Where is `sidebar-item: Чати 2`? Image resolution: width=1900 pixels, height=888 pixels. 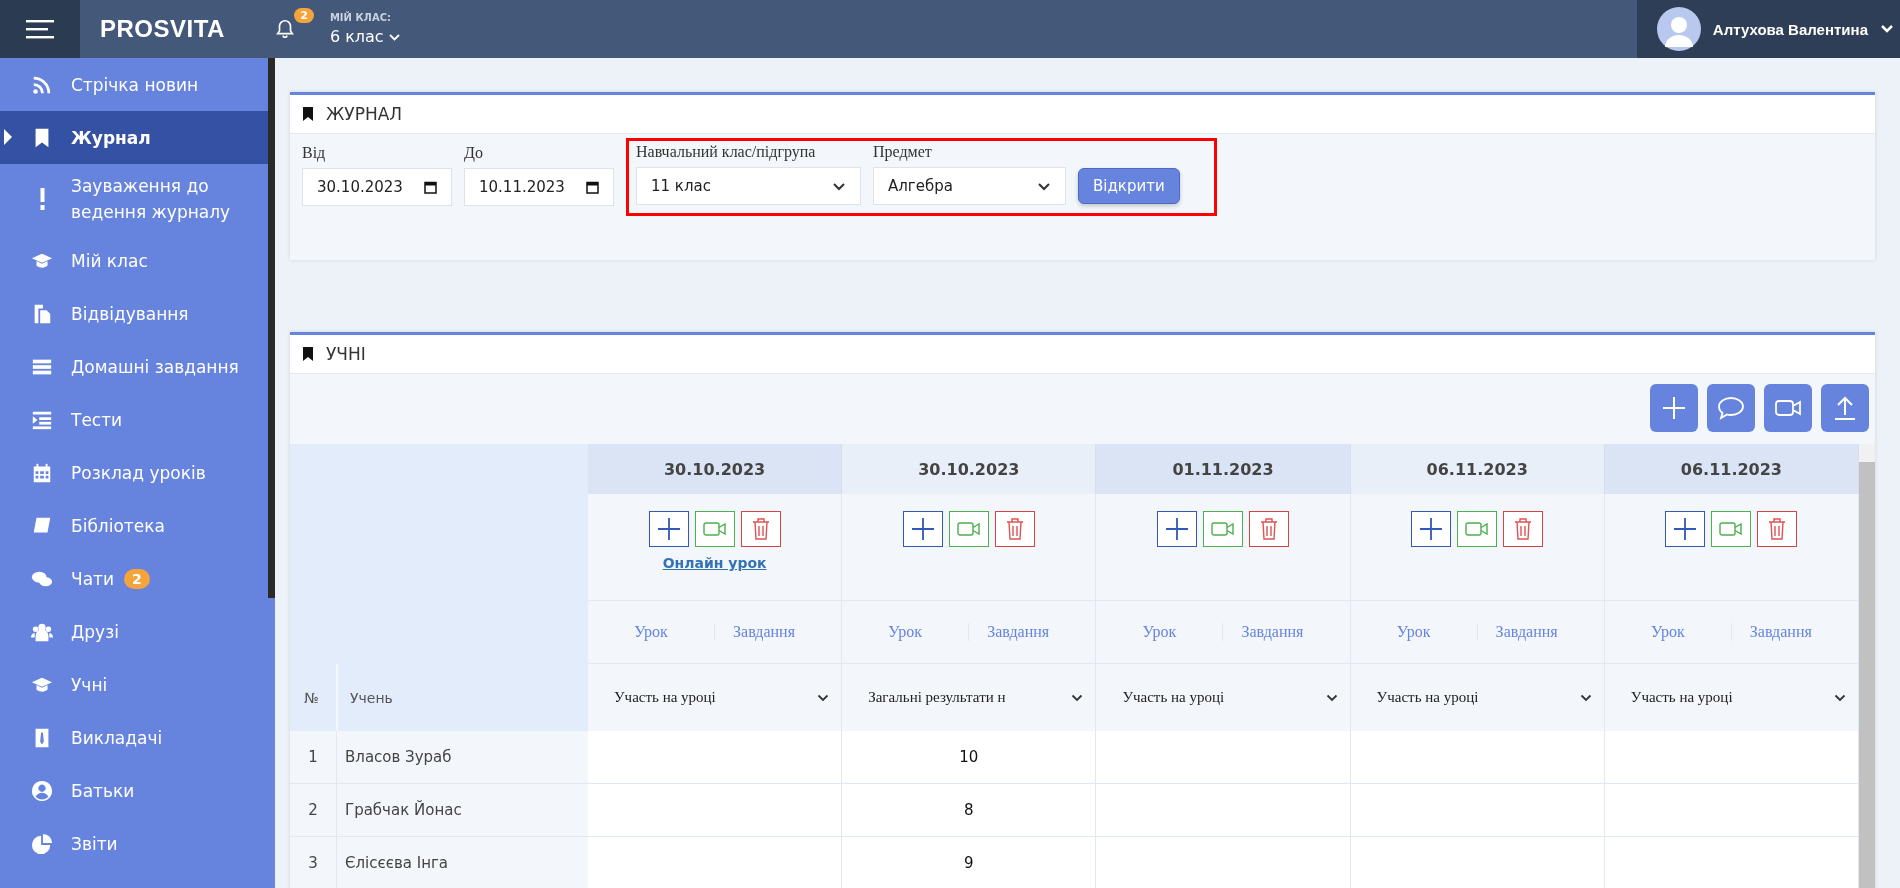 sidebar-item: Чати 2 is located at coordinates (134, 578).